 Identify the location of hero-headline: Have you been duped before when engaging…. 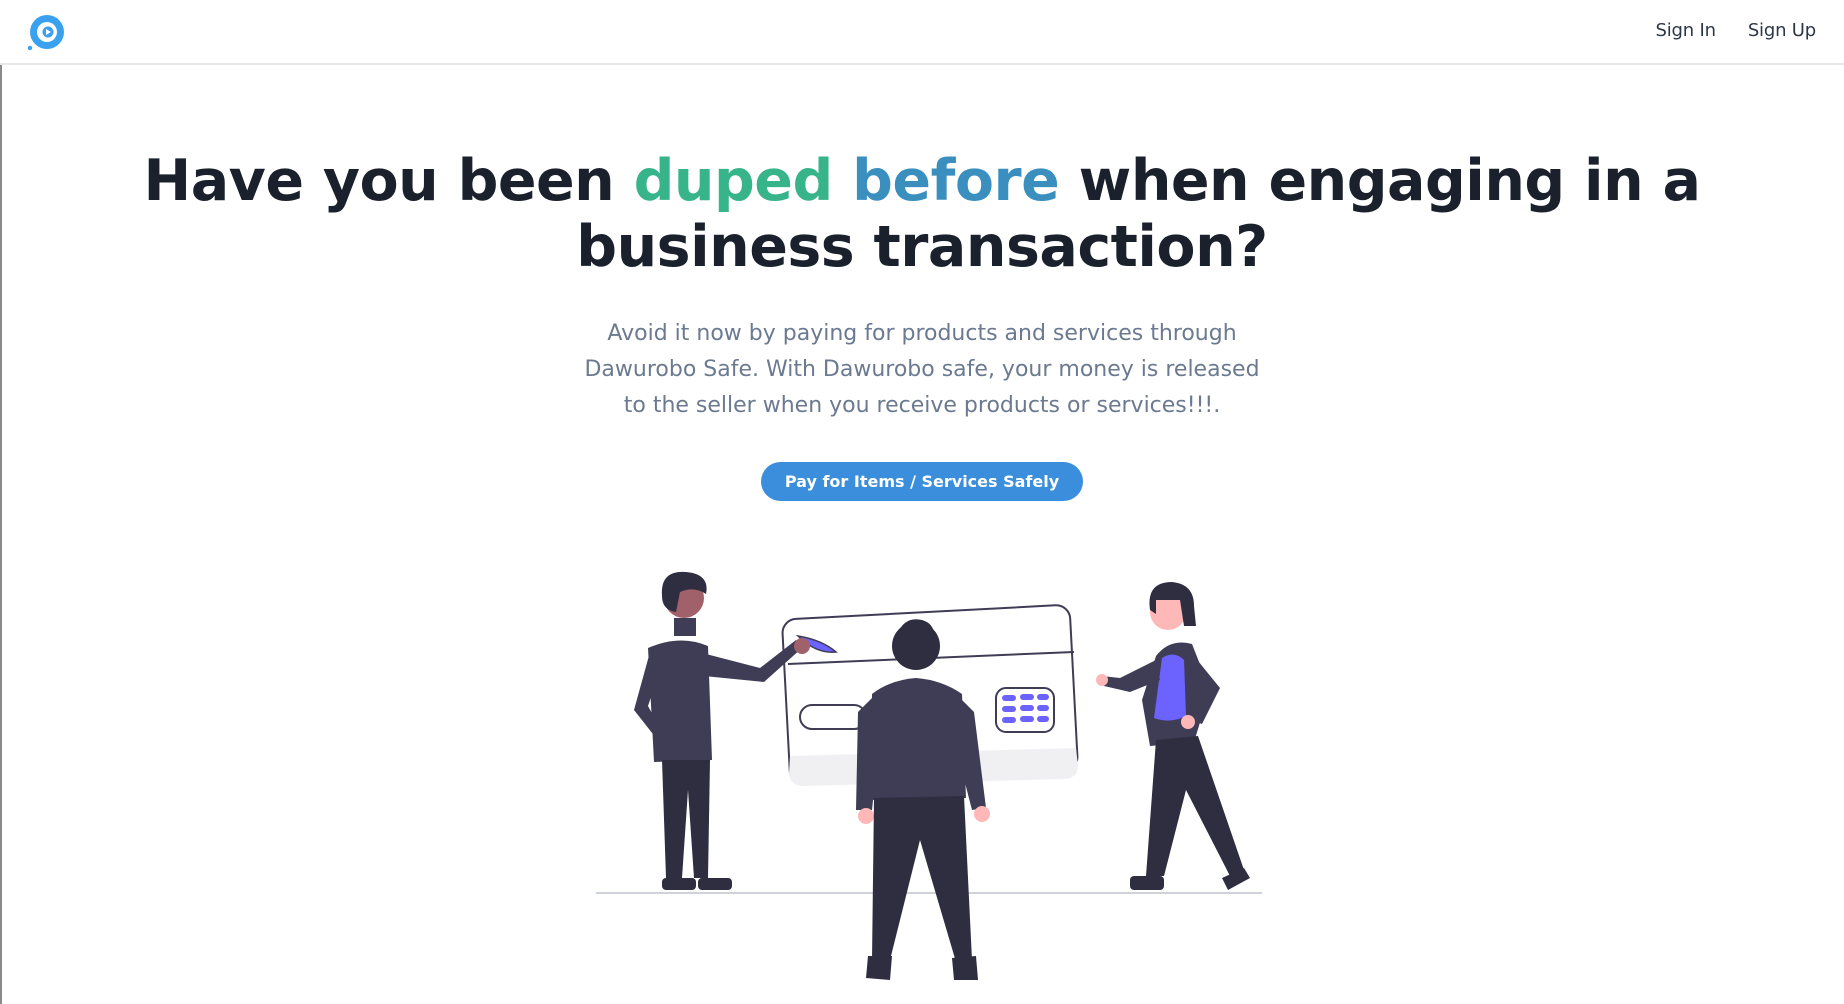
(922, 214).